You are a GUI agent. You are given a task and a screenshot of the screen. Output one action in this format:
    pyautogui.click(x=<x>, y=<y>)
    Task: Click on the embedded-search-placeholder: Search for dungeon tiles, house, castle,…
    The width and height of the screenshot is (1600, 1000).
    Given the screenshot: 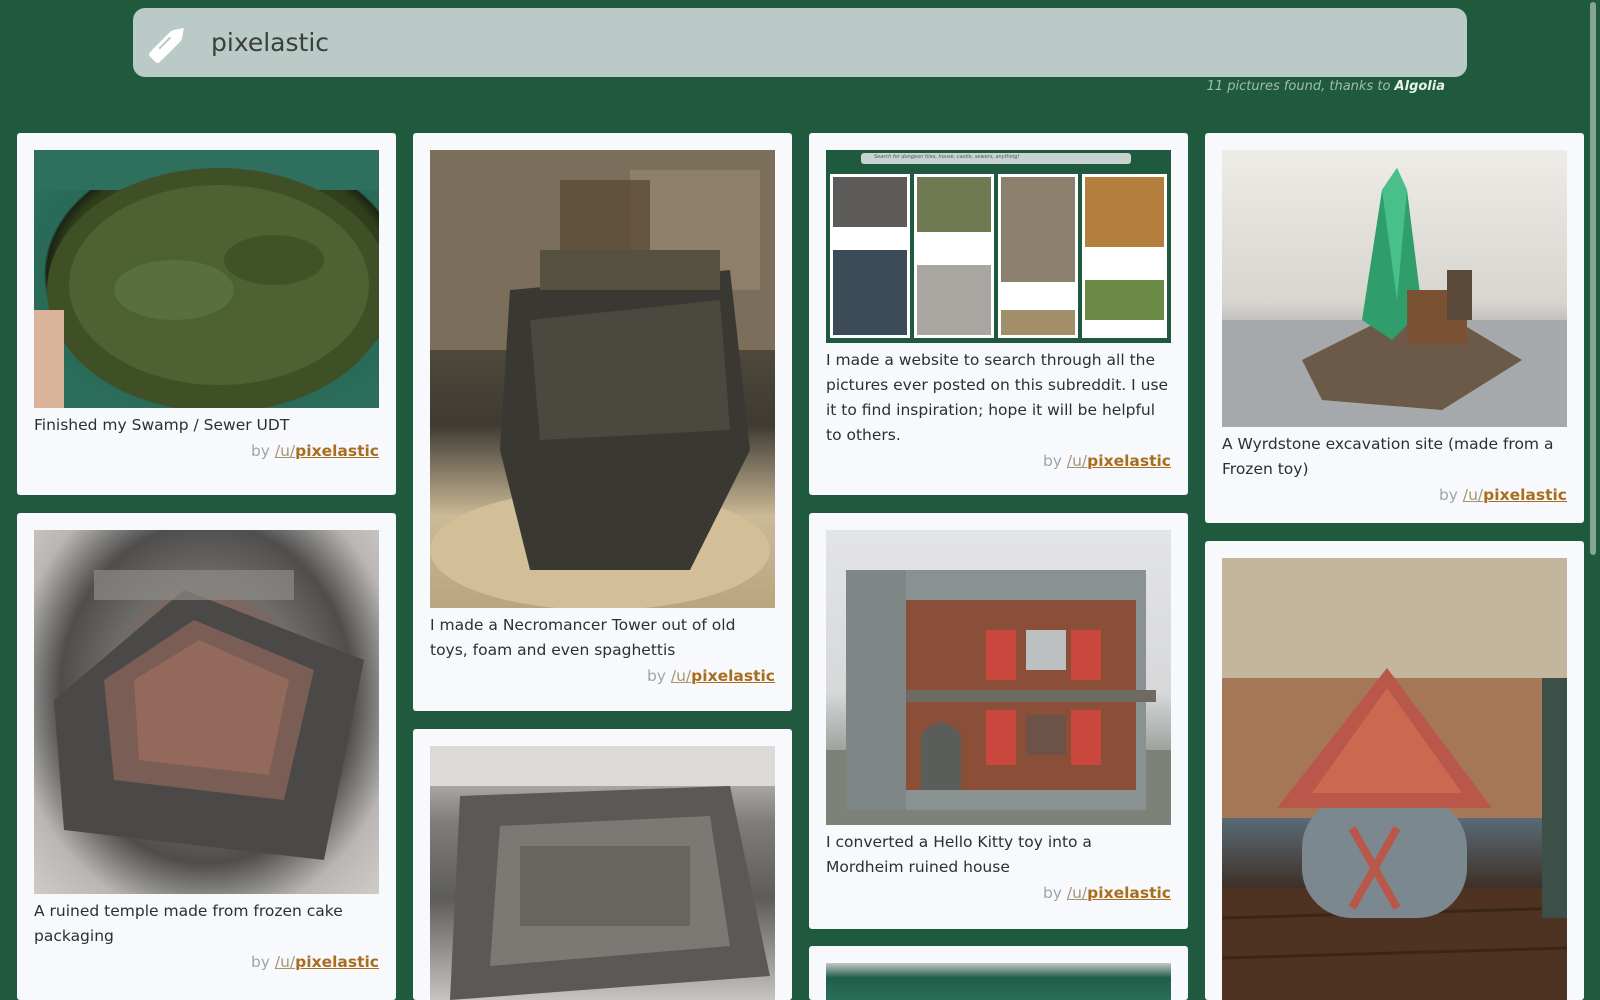 What is the action you would take?
    pyautogui.click(x=947, y=157)
    